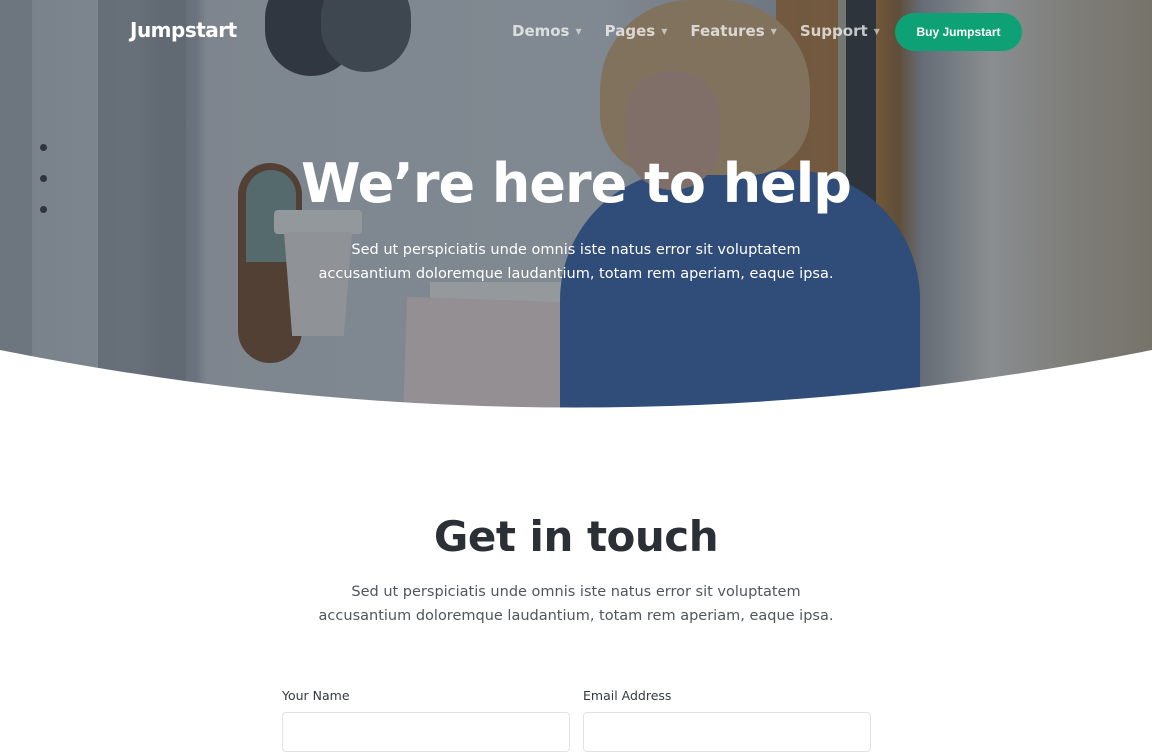  What do you see at coordinates (627, 695) in the screenshot?
I see `email-field-label: Email Address` at bounding box center [627, 695].